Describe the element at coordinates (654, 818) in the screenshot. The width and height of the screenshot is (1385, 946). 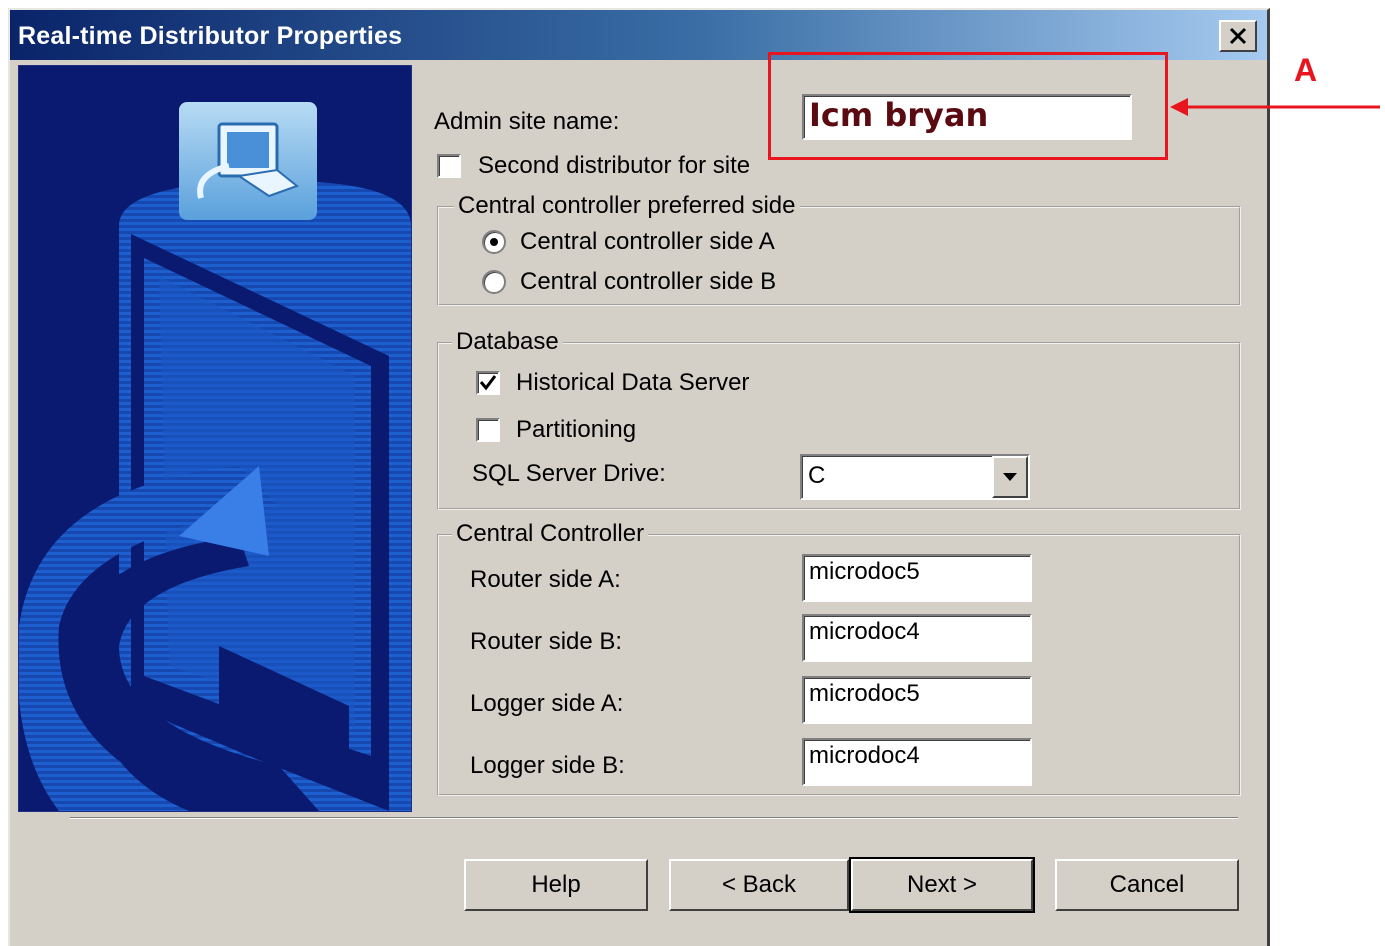
I see `footer-separator` at that location.